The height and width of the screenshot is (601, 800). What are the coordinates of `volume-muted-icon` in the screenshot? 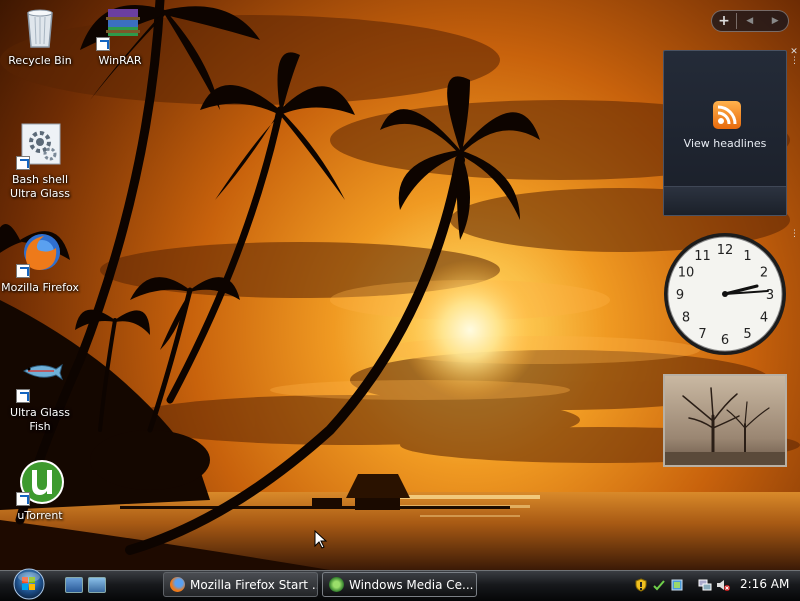 It's located at (723, 585).